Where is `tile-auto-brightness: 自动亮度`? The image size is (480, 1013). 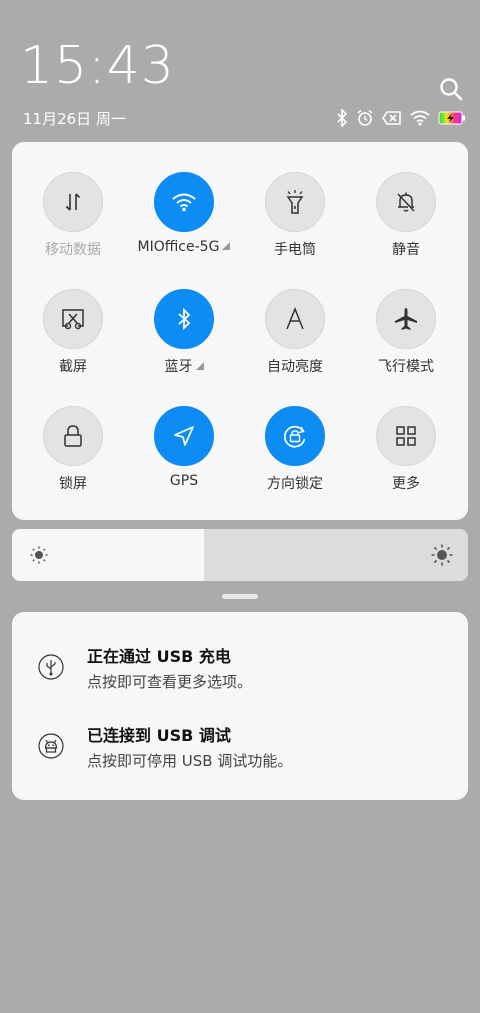 tile-auto-brightness: 自动亮度 is located at coordinates (295, 339).